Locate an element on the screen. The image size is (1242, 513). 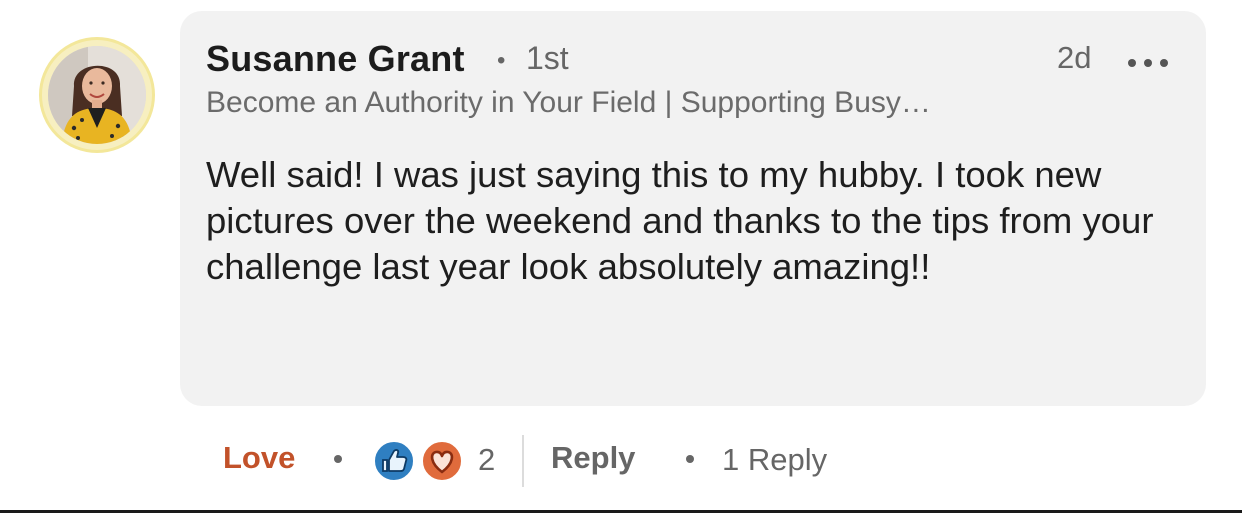
reactions-summary is located at coordinates (419, 461).